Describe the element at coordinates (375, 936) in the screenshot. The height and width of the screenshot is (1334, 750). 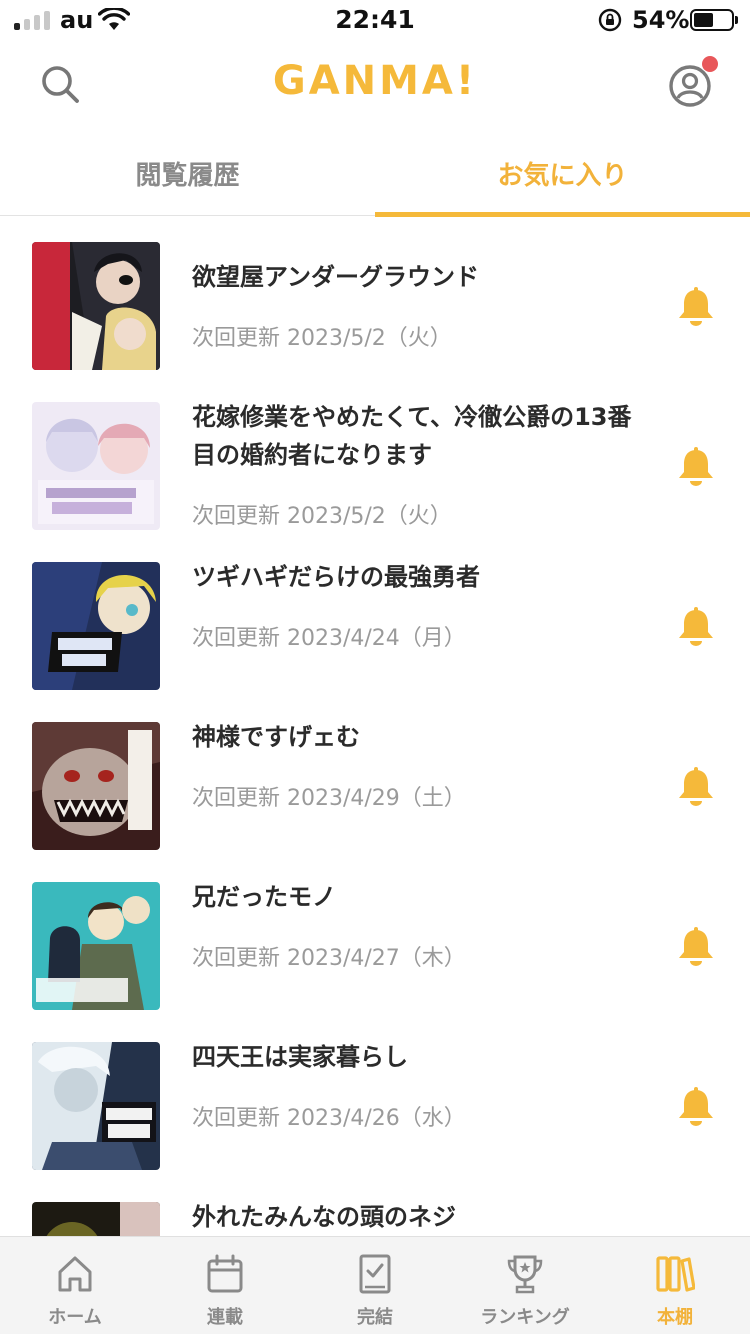
I see `list-item: 兄だったモノ 次回更新 2023/4/27（木）` at that location.